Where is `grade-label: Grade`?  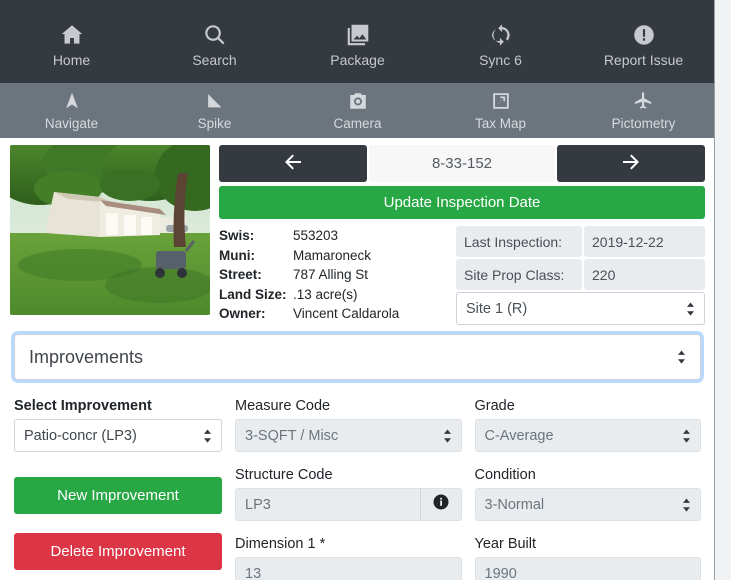 grade-label: Grade is located at coordinates (494, 406).